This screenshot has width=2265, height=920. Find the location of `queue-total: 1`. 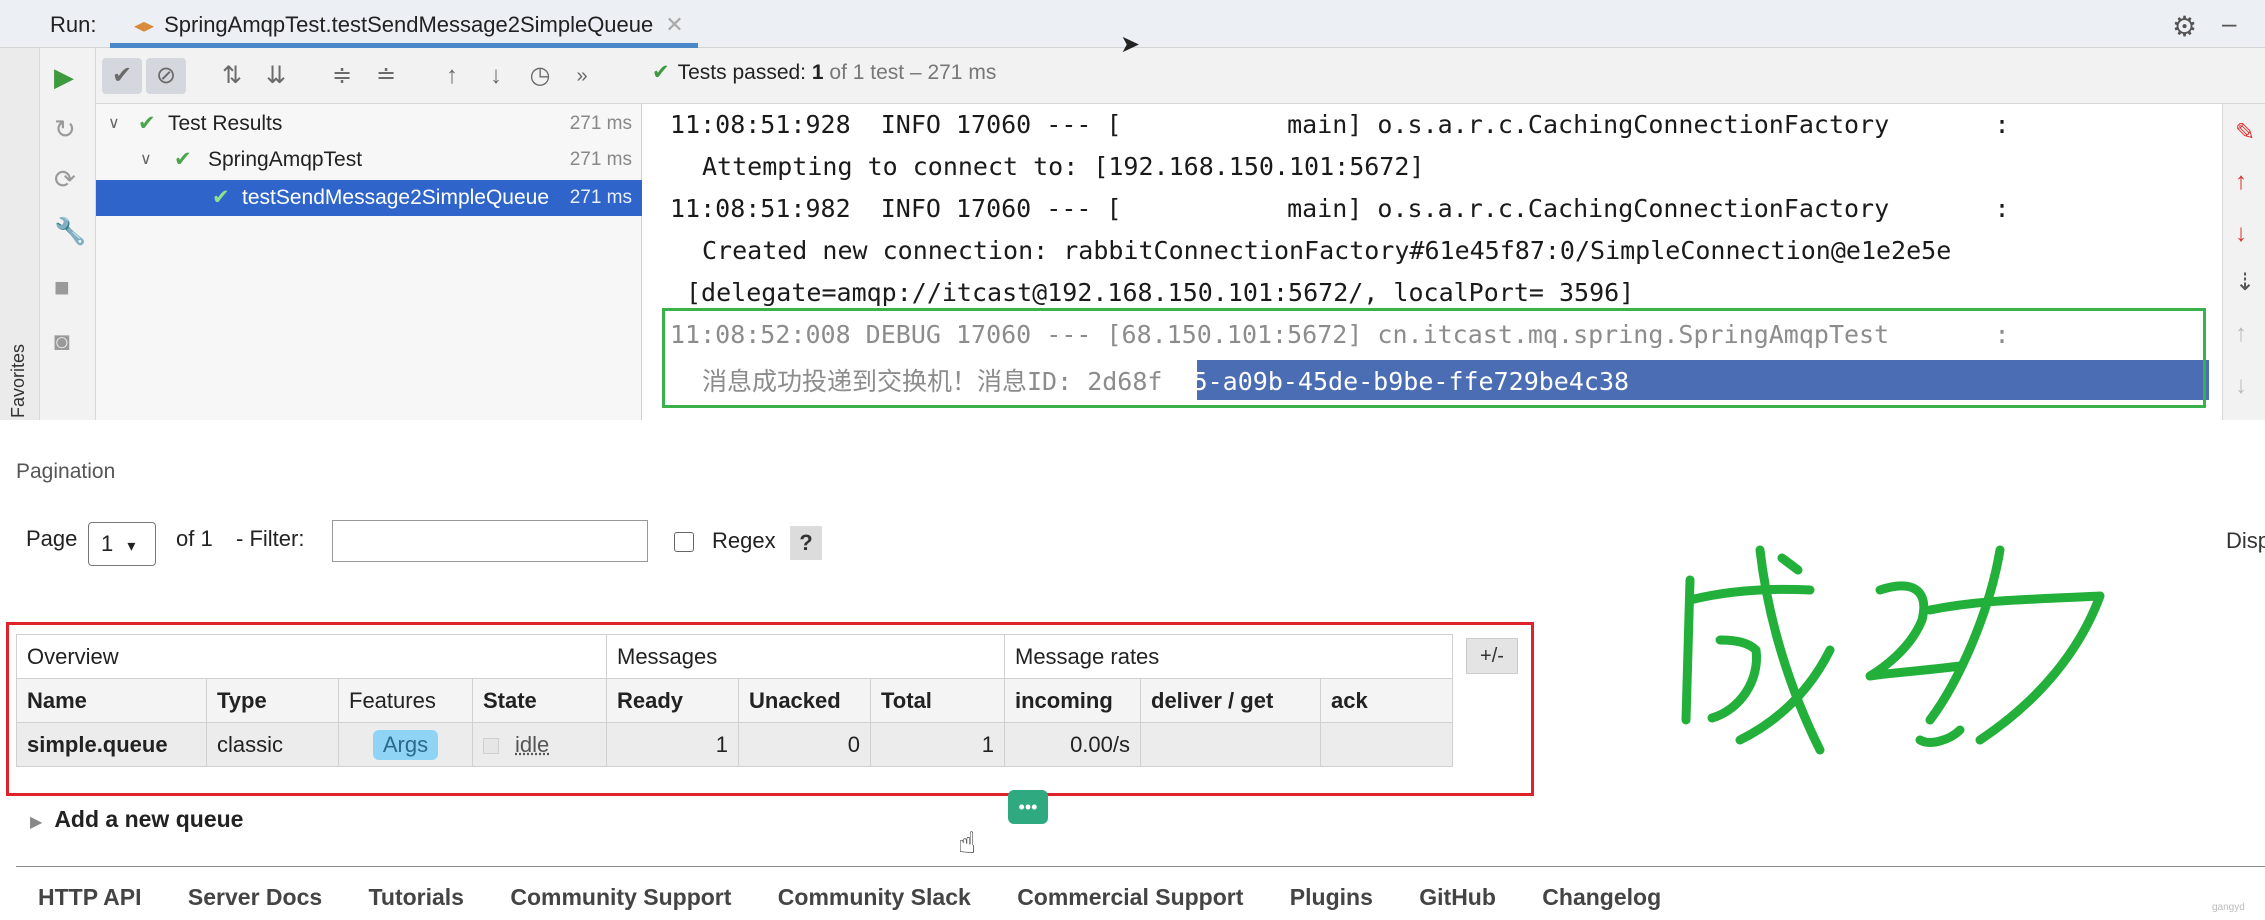

queue-total: 1 is located at coordinates (937, 744).